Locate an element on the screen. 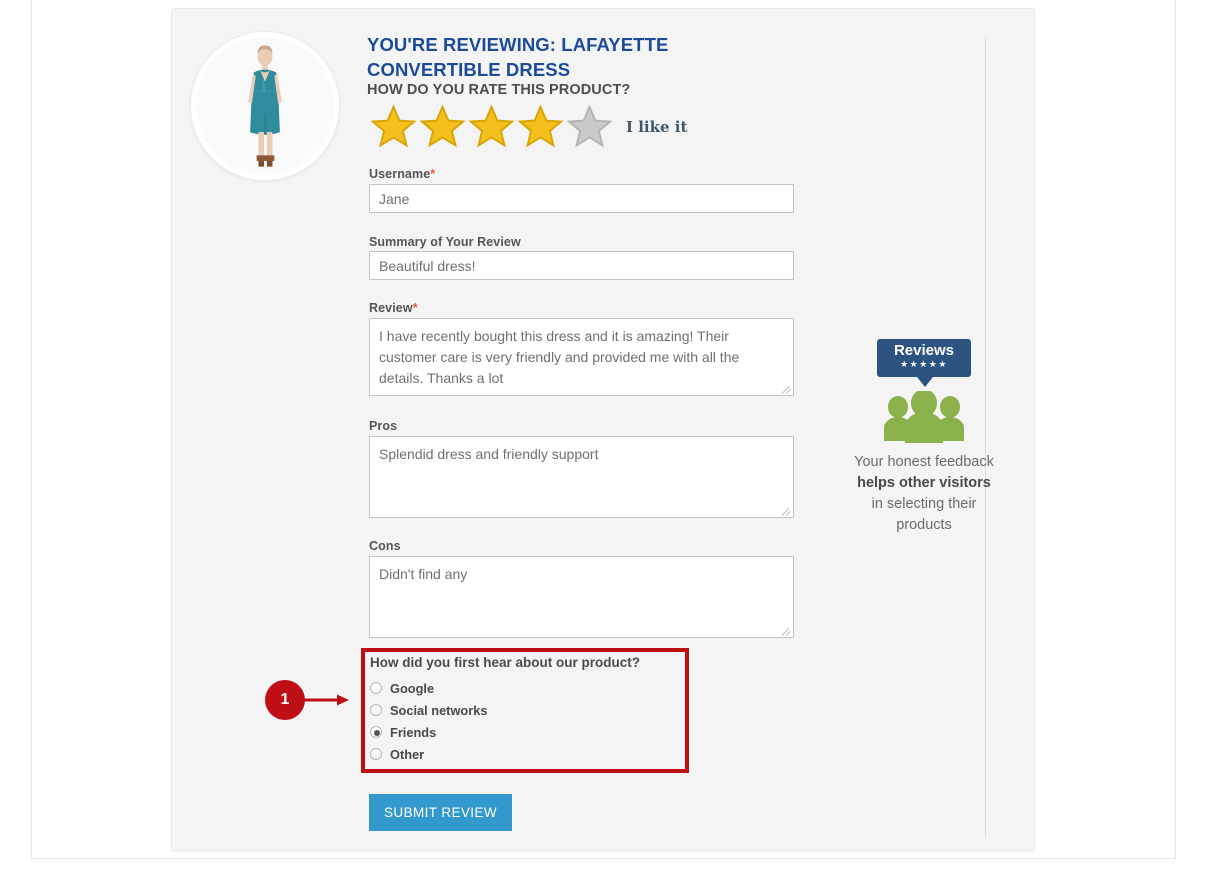  radio-option-google: Google is located at coordinates (428, 688).